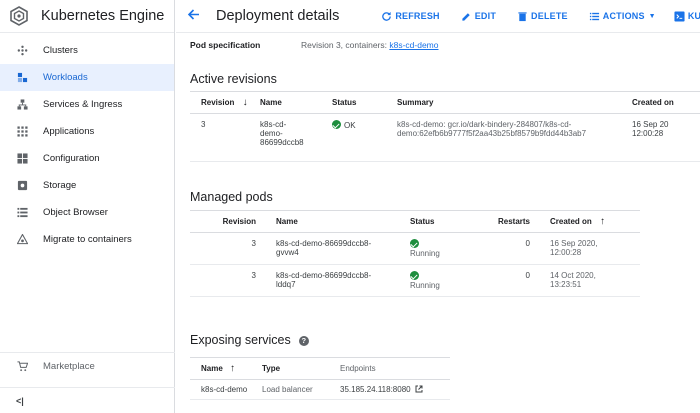 This screenshot has width=700, height=413. What do you see at coordinates (71, 158) in the screenshot?
I see `sidebar-item-label: Configuration` at bounding box center [71, 158].